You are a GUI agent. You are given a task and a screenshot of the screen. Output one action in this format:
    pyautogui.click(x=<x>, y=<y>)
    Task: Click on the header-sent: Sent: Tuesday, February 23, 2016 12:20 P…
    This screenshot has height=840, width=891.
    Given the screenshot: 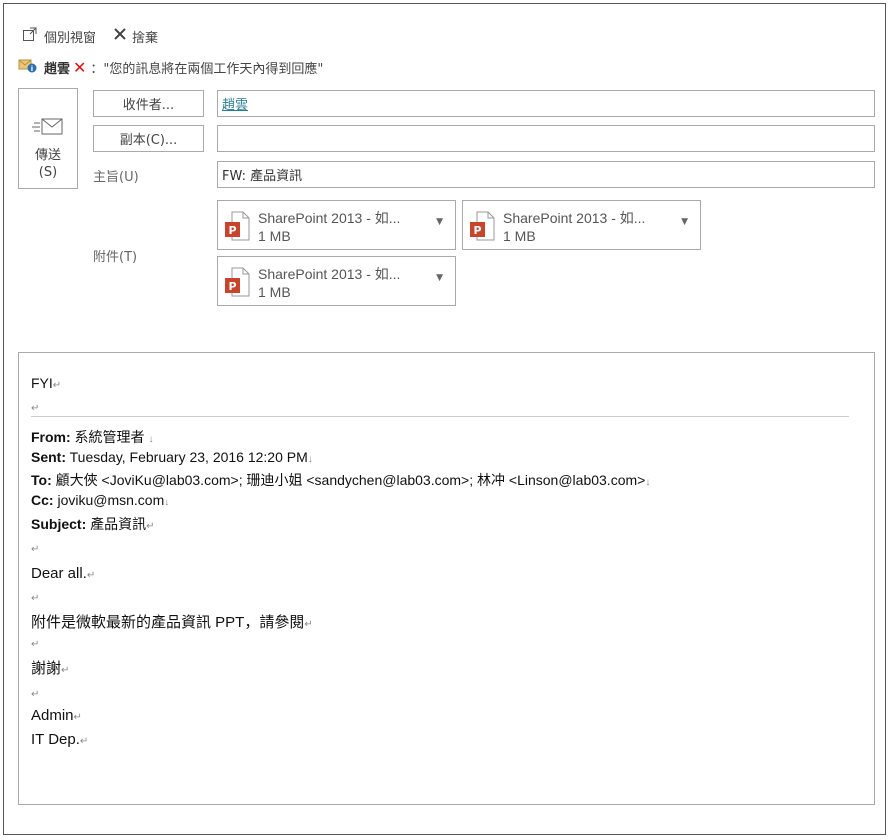 What is the action you would take?
    pyautogui.click(x=172, y=457)
    